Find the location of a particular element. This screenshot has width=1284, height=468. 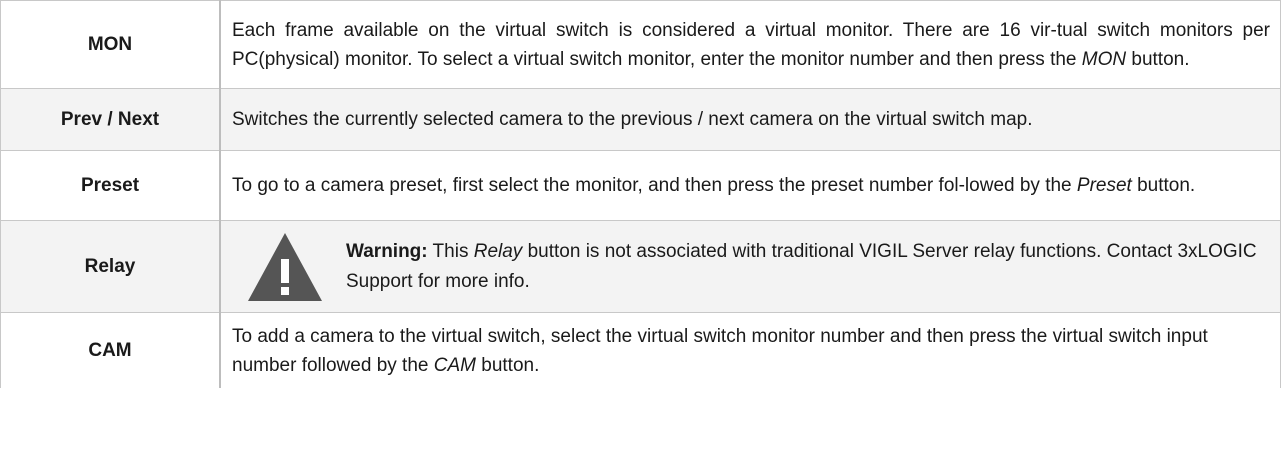

description-emphasis: Preset is located at coordinates (1104, 185).